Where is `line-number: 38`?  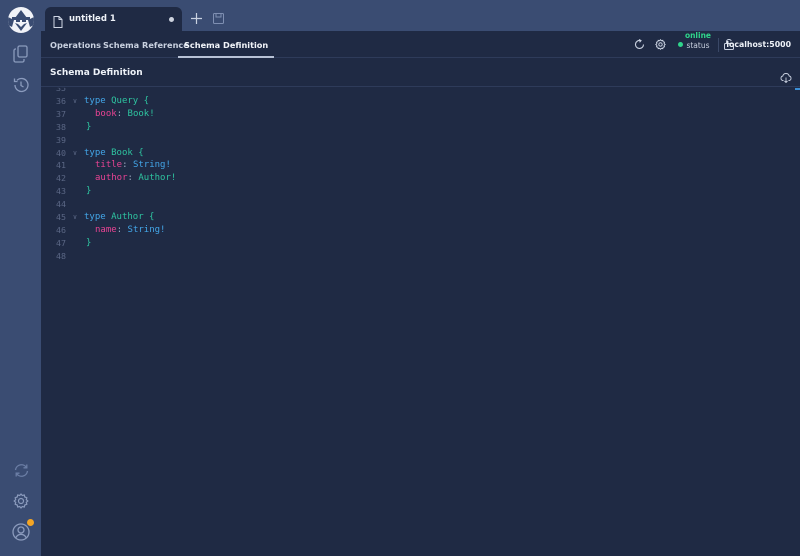 line-number: 38 is located at coordinates (61, 126).